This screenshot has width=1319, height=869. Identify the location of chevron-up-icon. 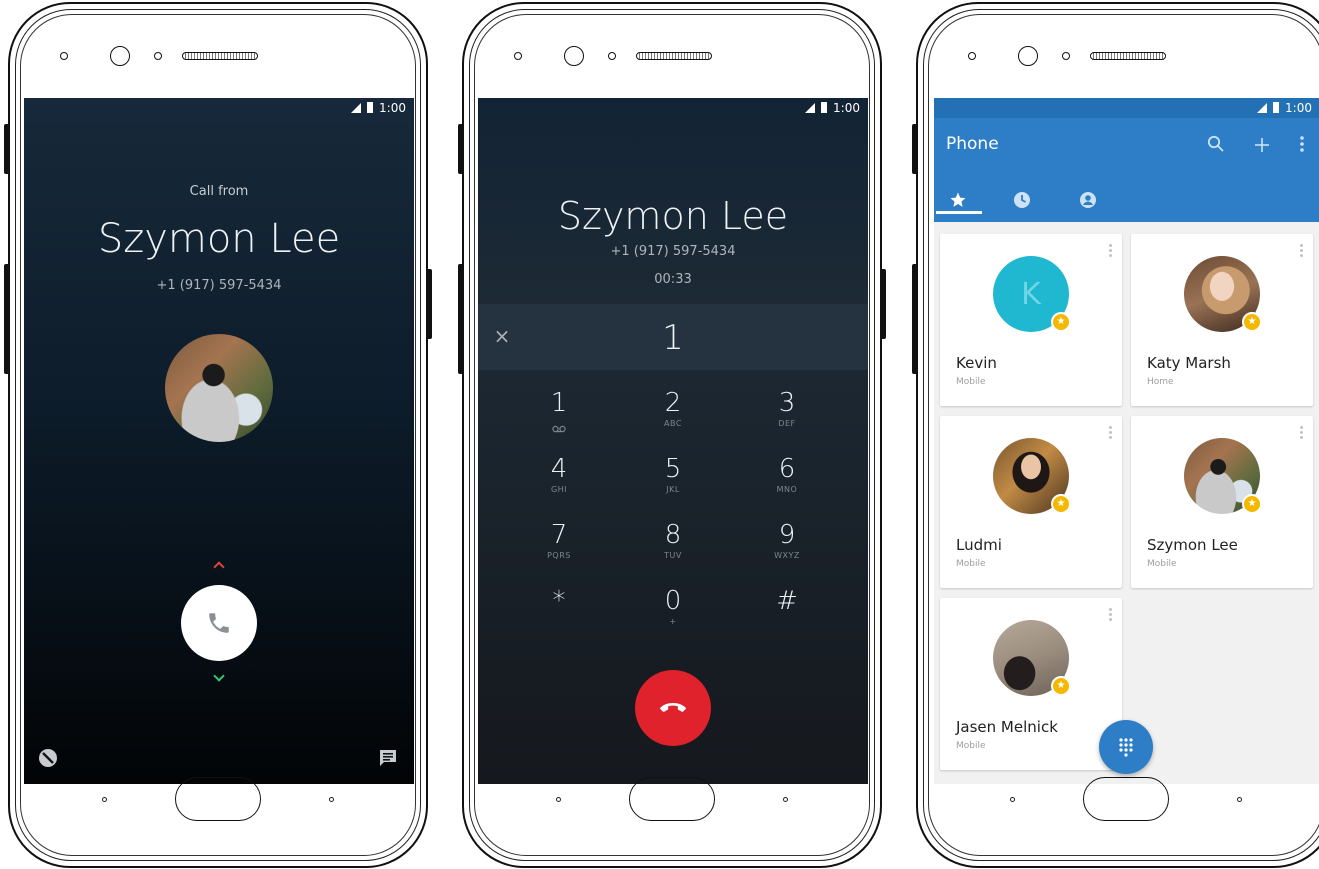
(219, 567).